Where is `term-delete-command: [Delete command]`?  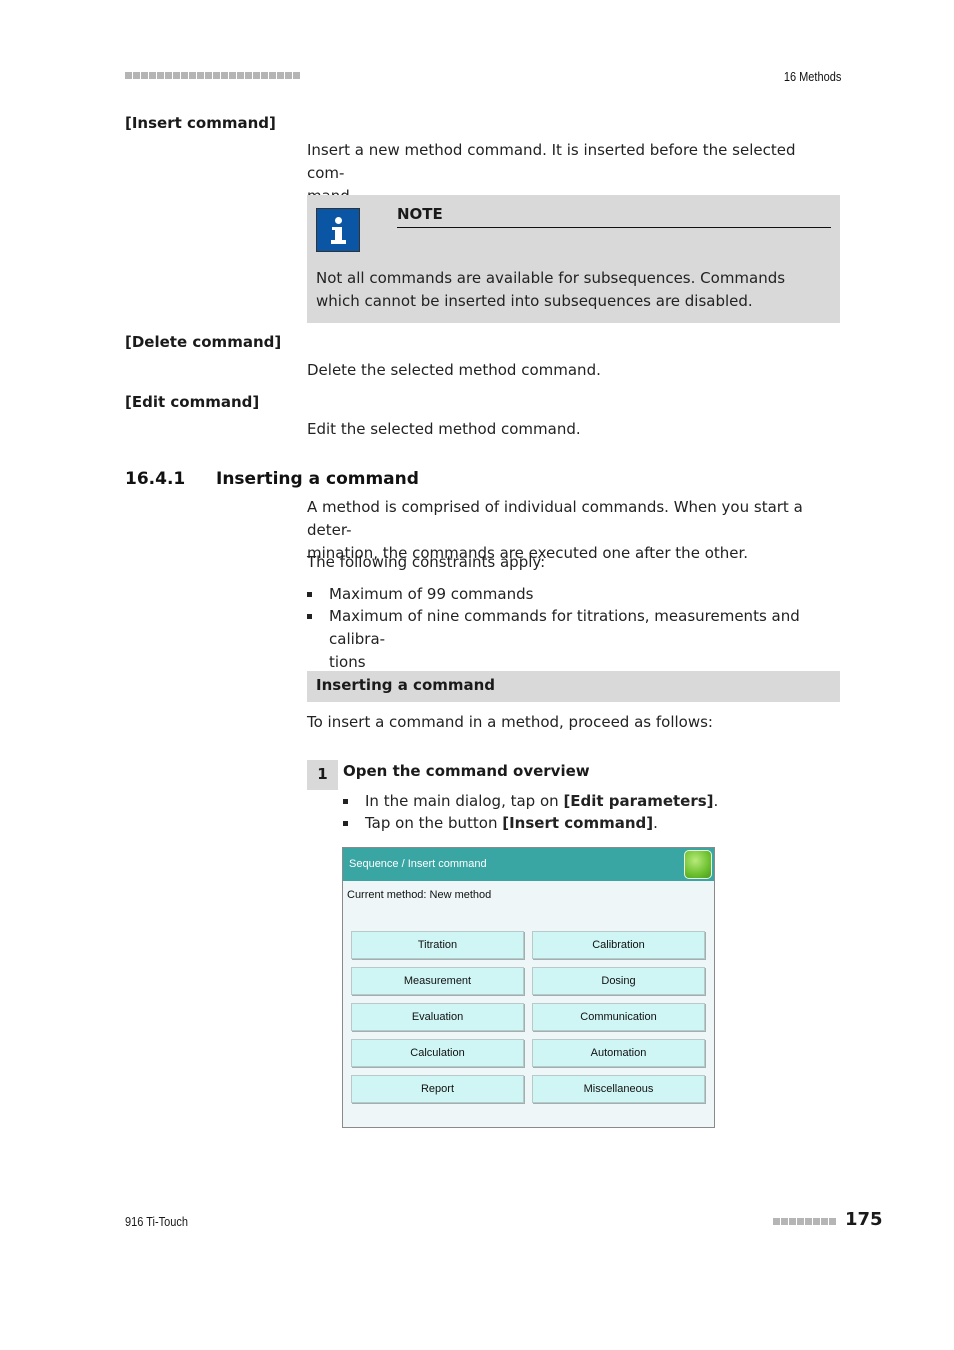 term-delete-command: [Delete command] is located at coordinates (203, 342).